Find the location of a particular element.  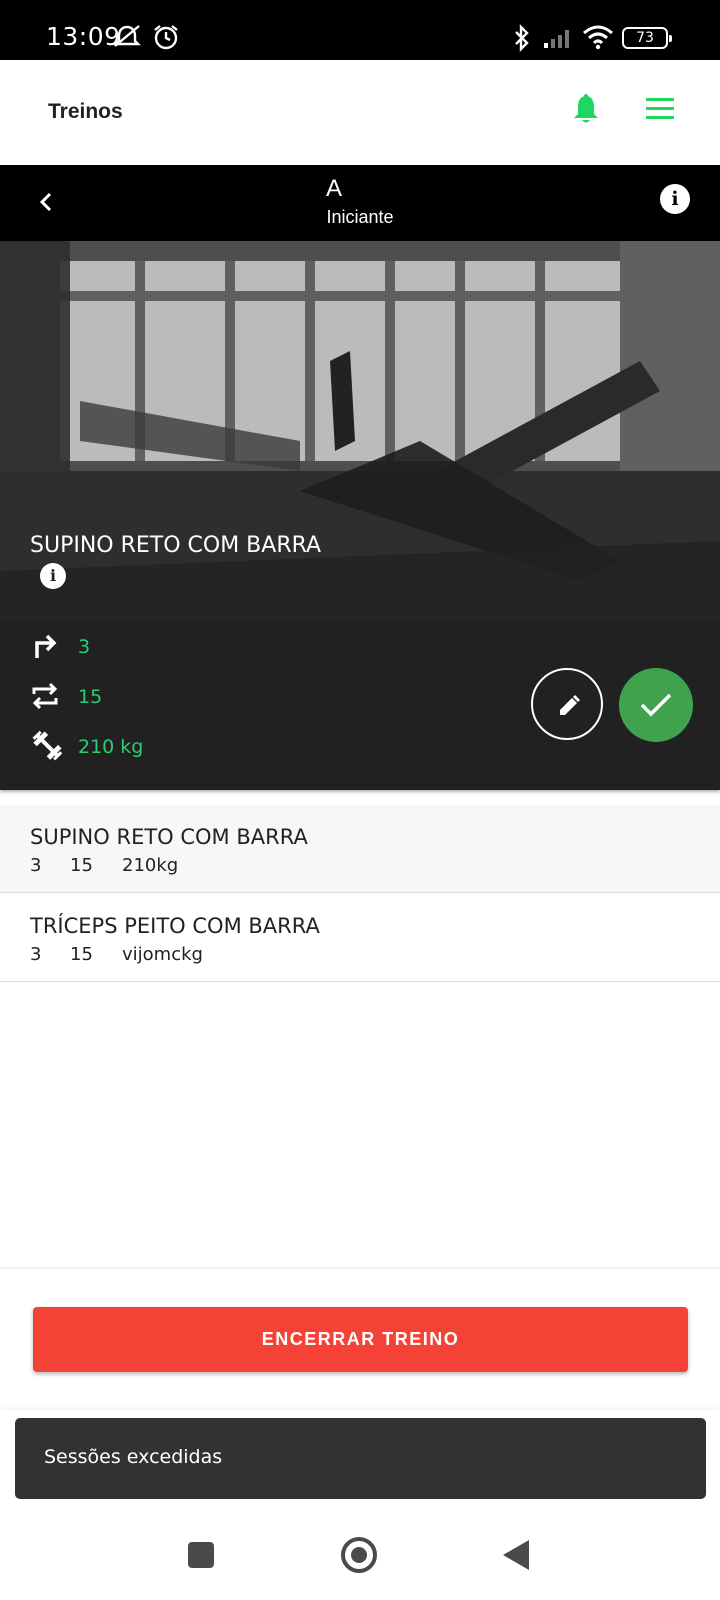

workout-level: Iniciante is located at coordinates (360, 217).